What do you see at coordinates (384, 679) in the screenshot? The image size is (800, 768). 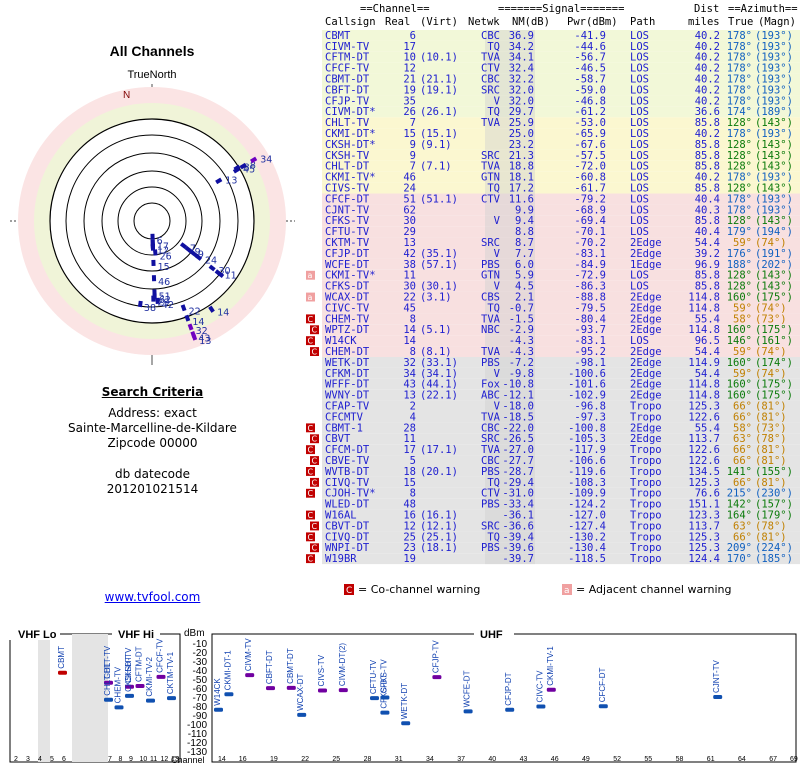 I see `spectrum-point: CFKS-TV` at bounding box center [384, 679].